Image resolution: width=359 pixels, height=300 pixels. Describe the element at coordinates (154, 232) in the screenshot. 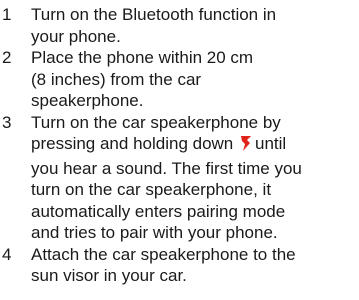

I see `step-text-line: and tries to pair with your phone.` at that location.